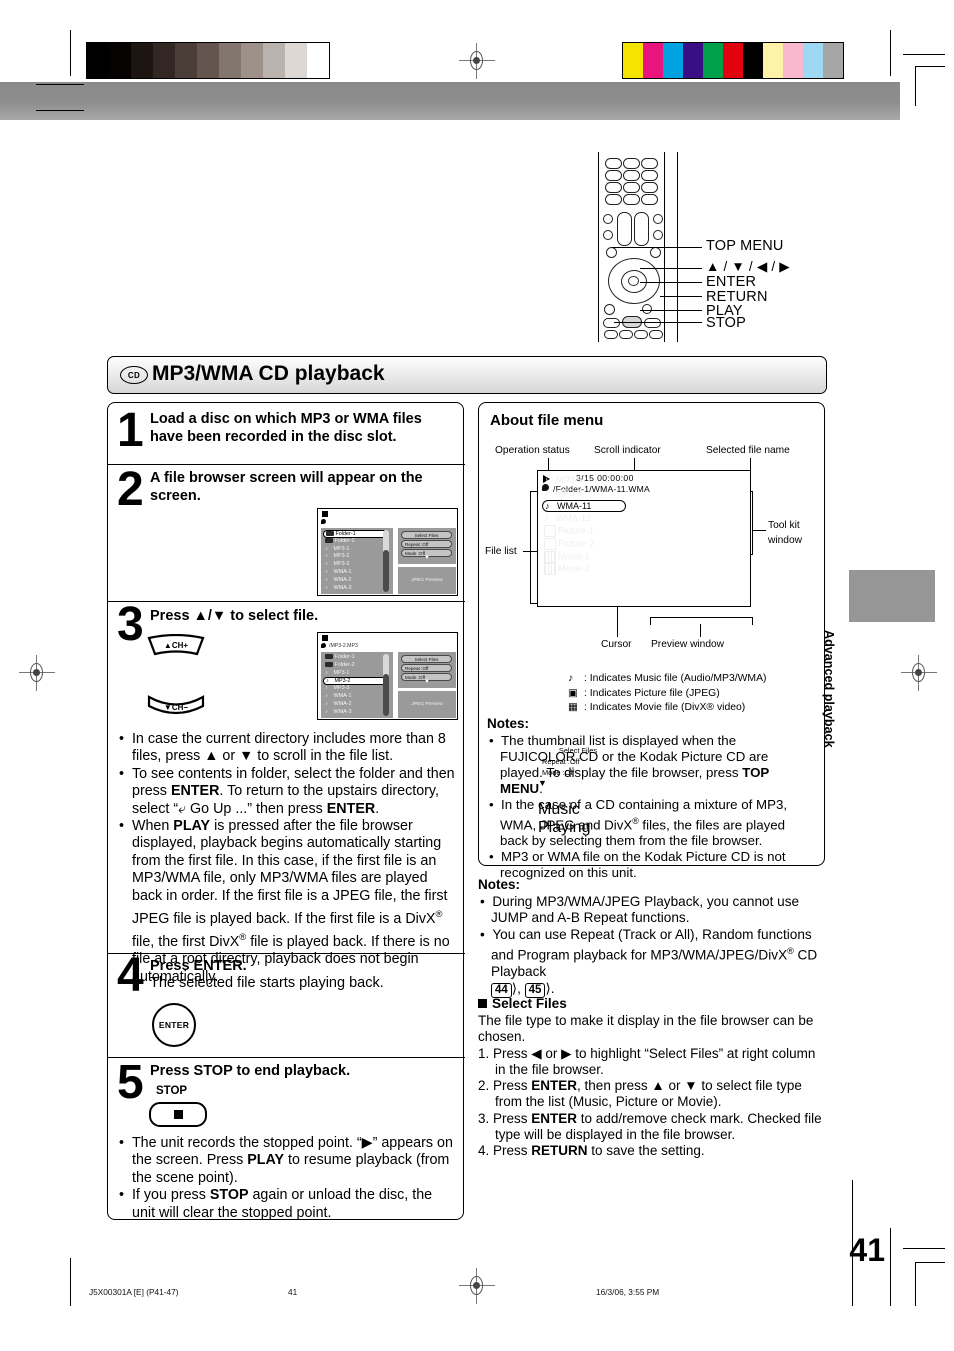 Image resolution: width=954 pixels, height=1351 pixels. What do you see at coordinates (573, 693) in the screenshot?
I see `picture-icon: ▣` at bounding box center [573, 693].